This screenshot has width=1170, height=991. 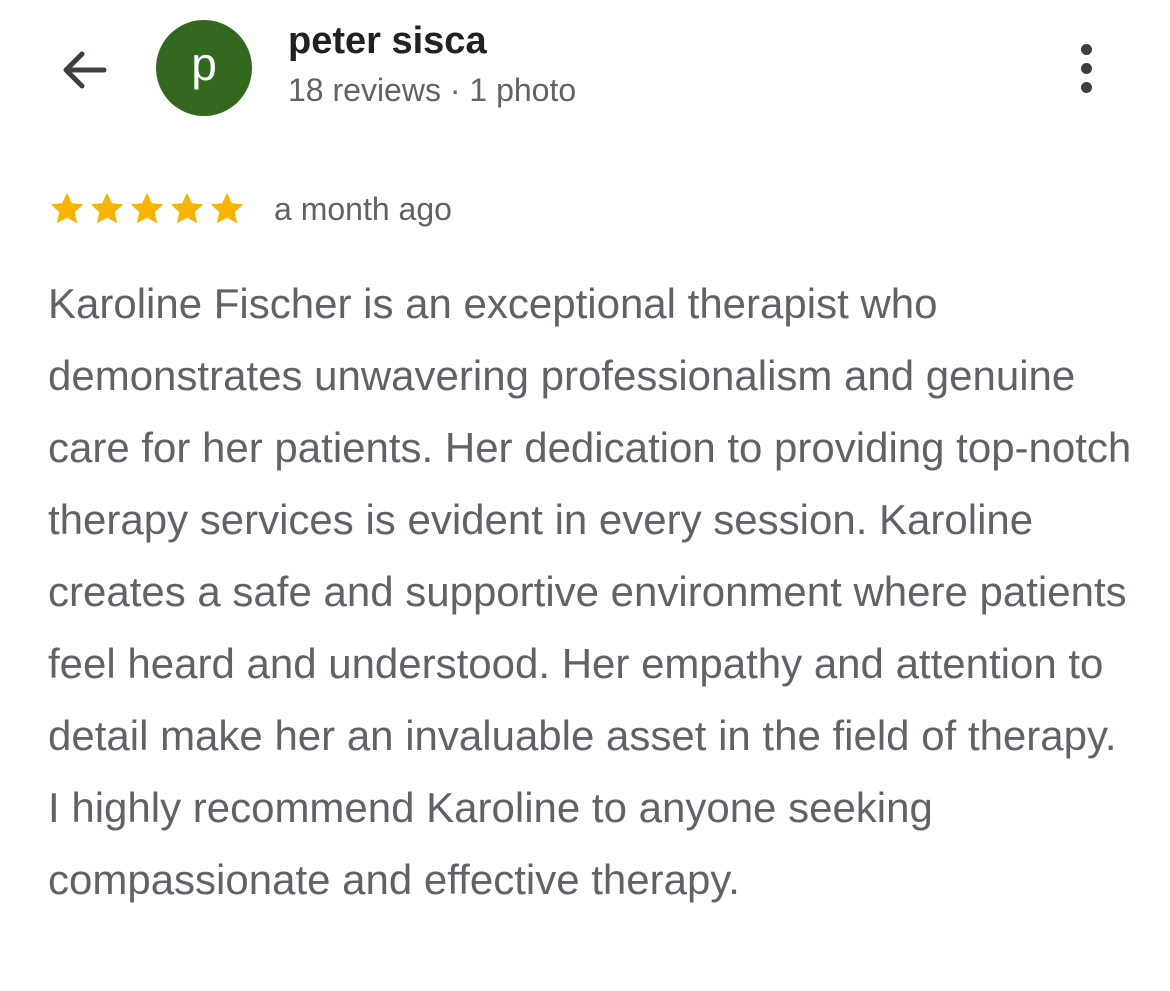 I want to click on review-date: a month ago, so click(x=363, y=208).